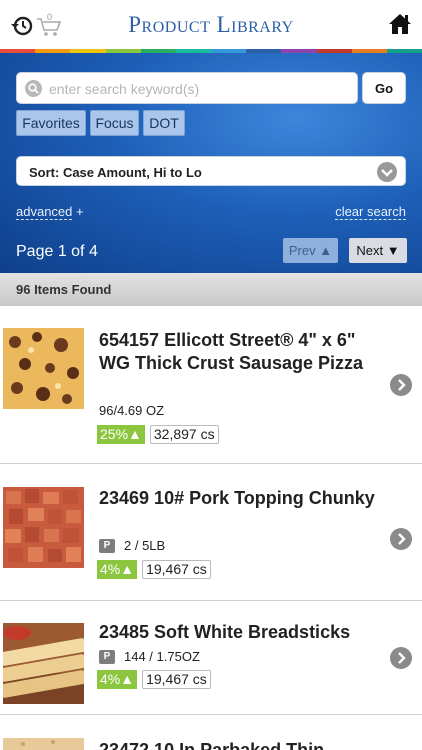 This screenshot has height=750, width=422. Describe the element at coordinates (164, 123) in the screenshot. I see `dot-filter-button: DOT` at that location.